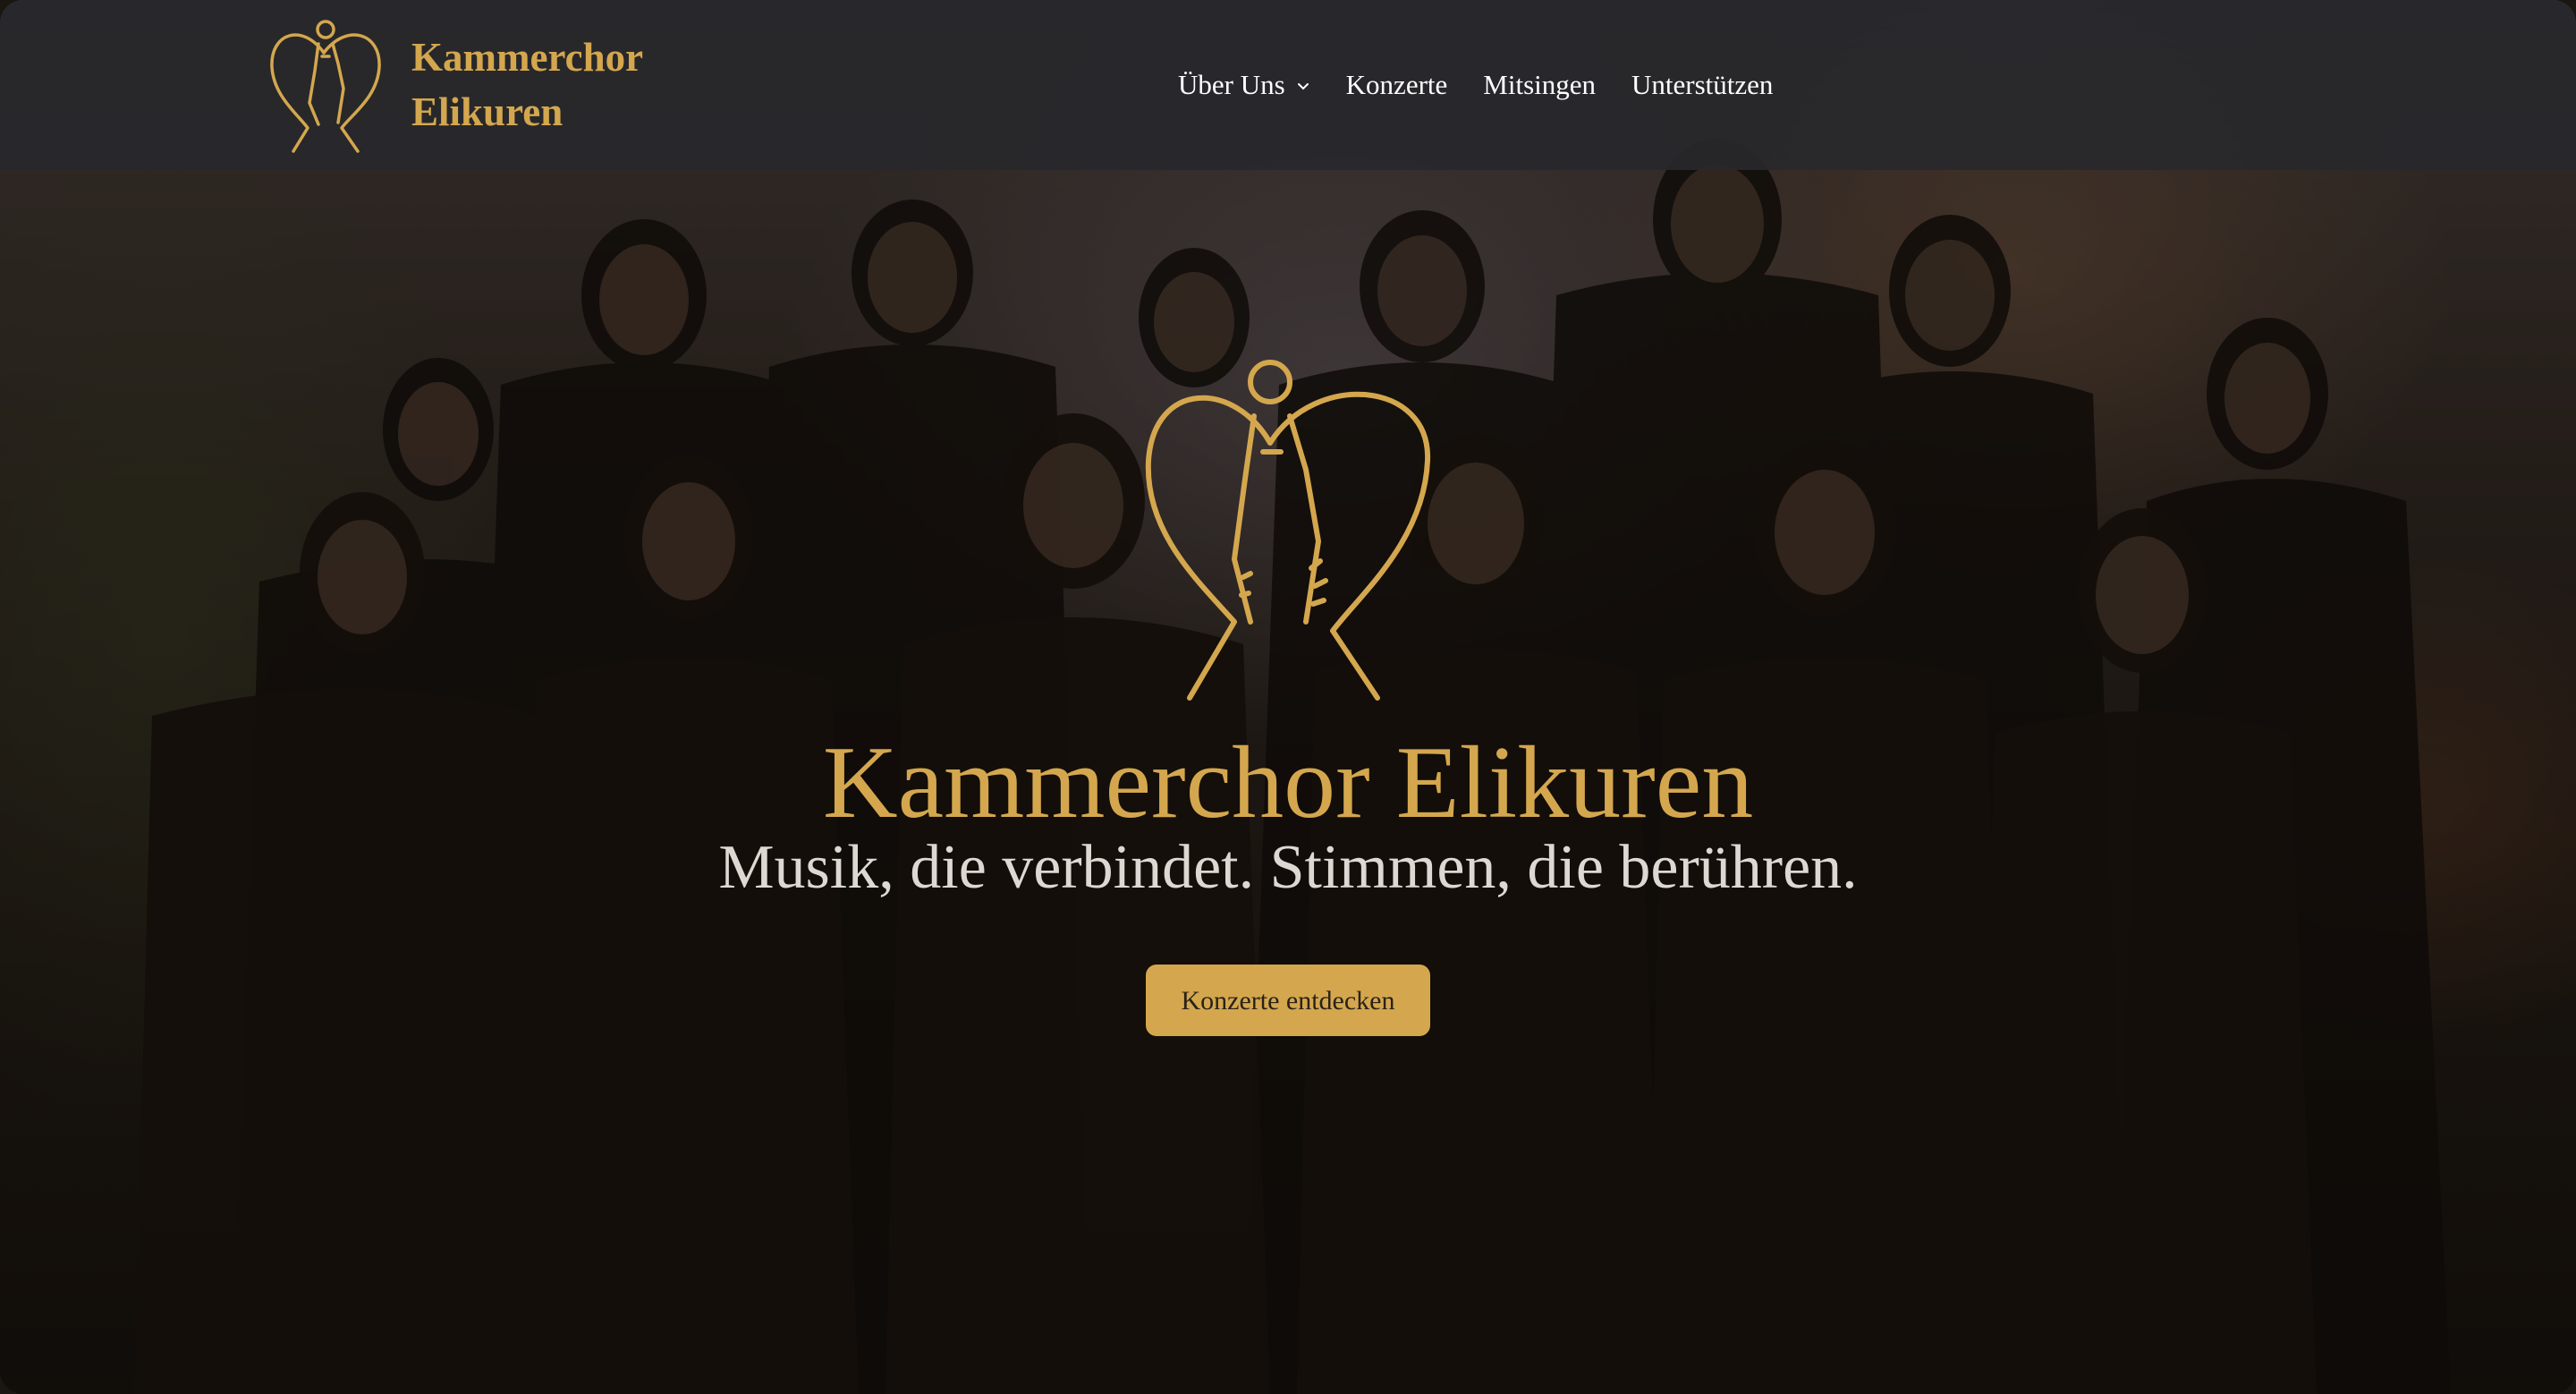  I want to click on nav-item-mitsingen: Mitsingen, so click(1539, 85).